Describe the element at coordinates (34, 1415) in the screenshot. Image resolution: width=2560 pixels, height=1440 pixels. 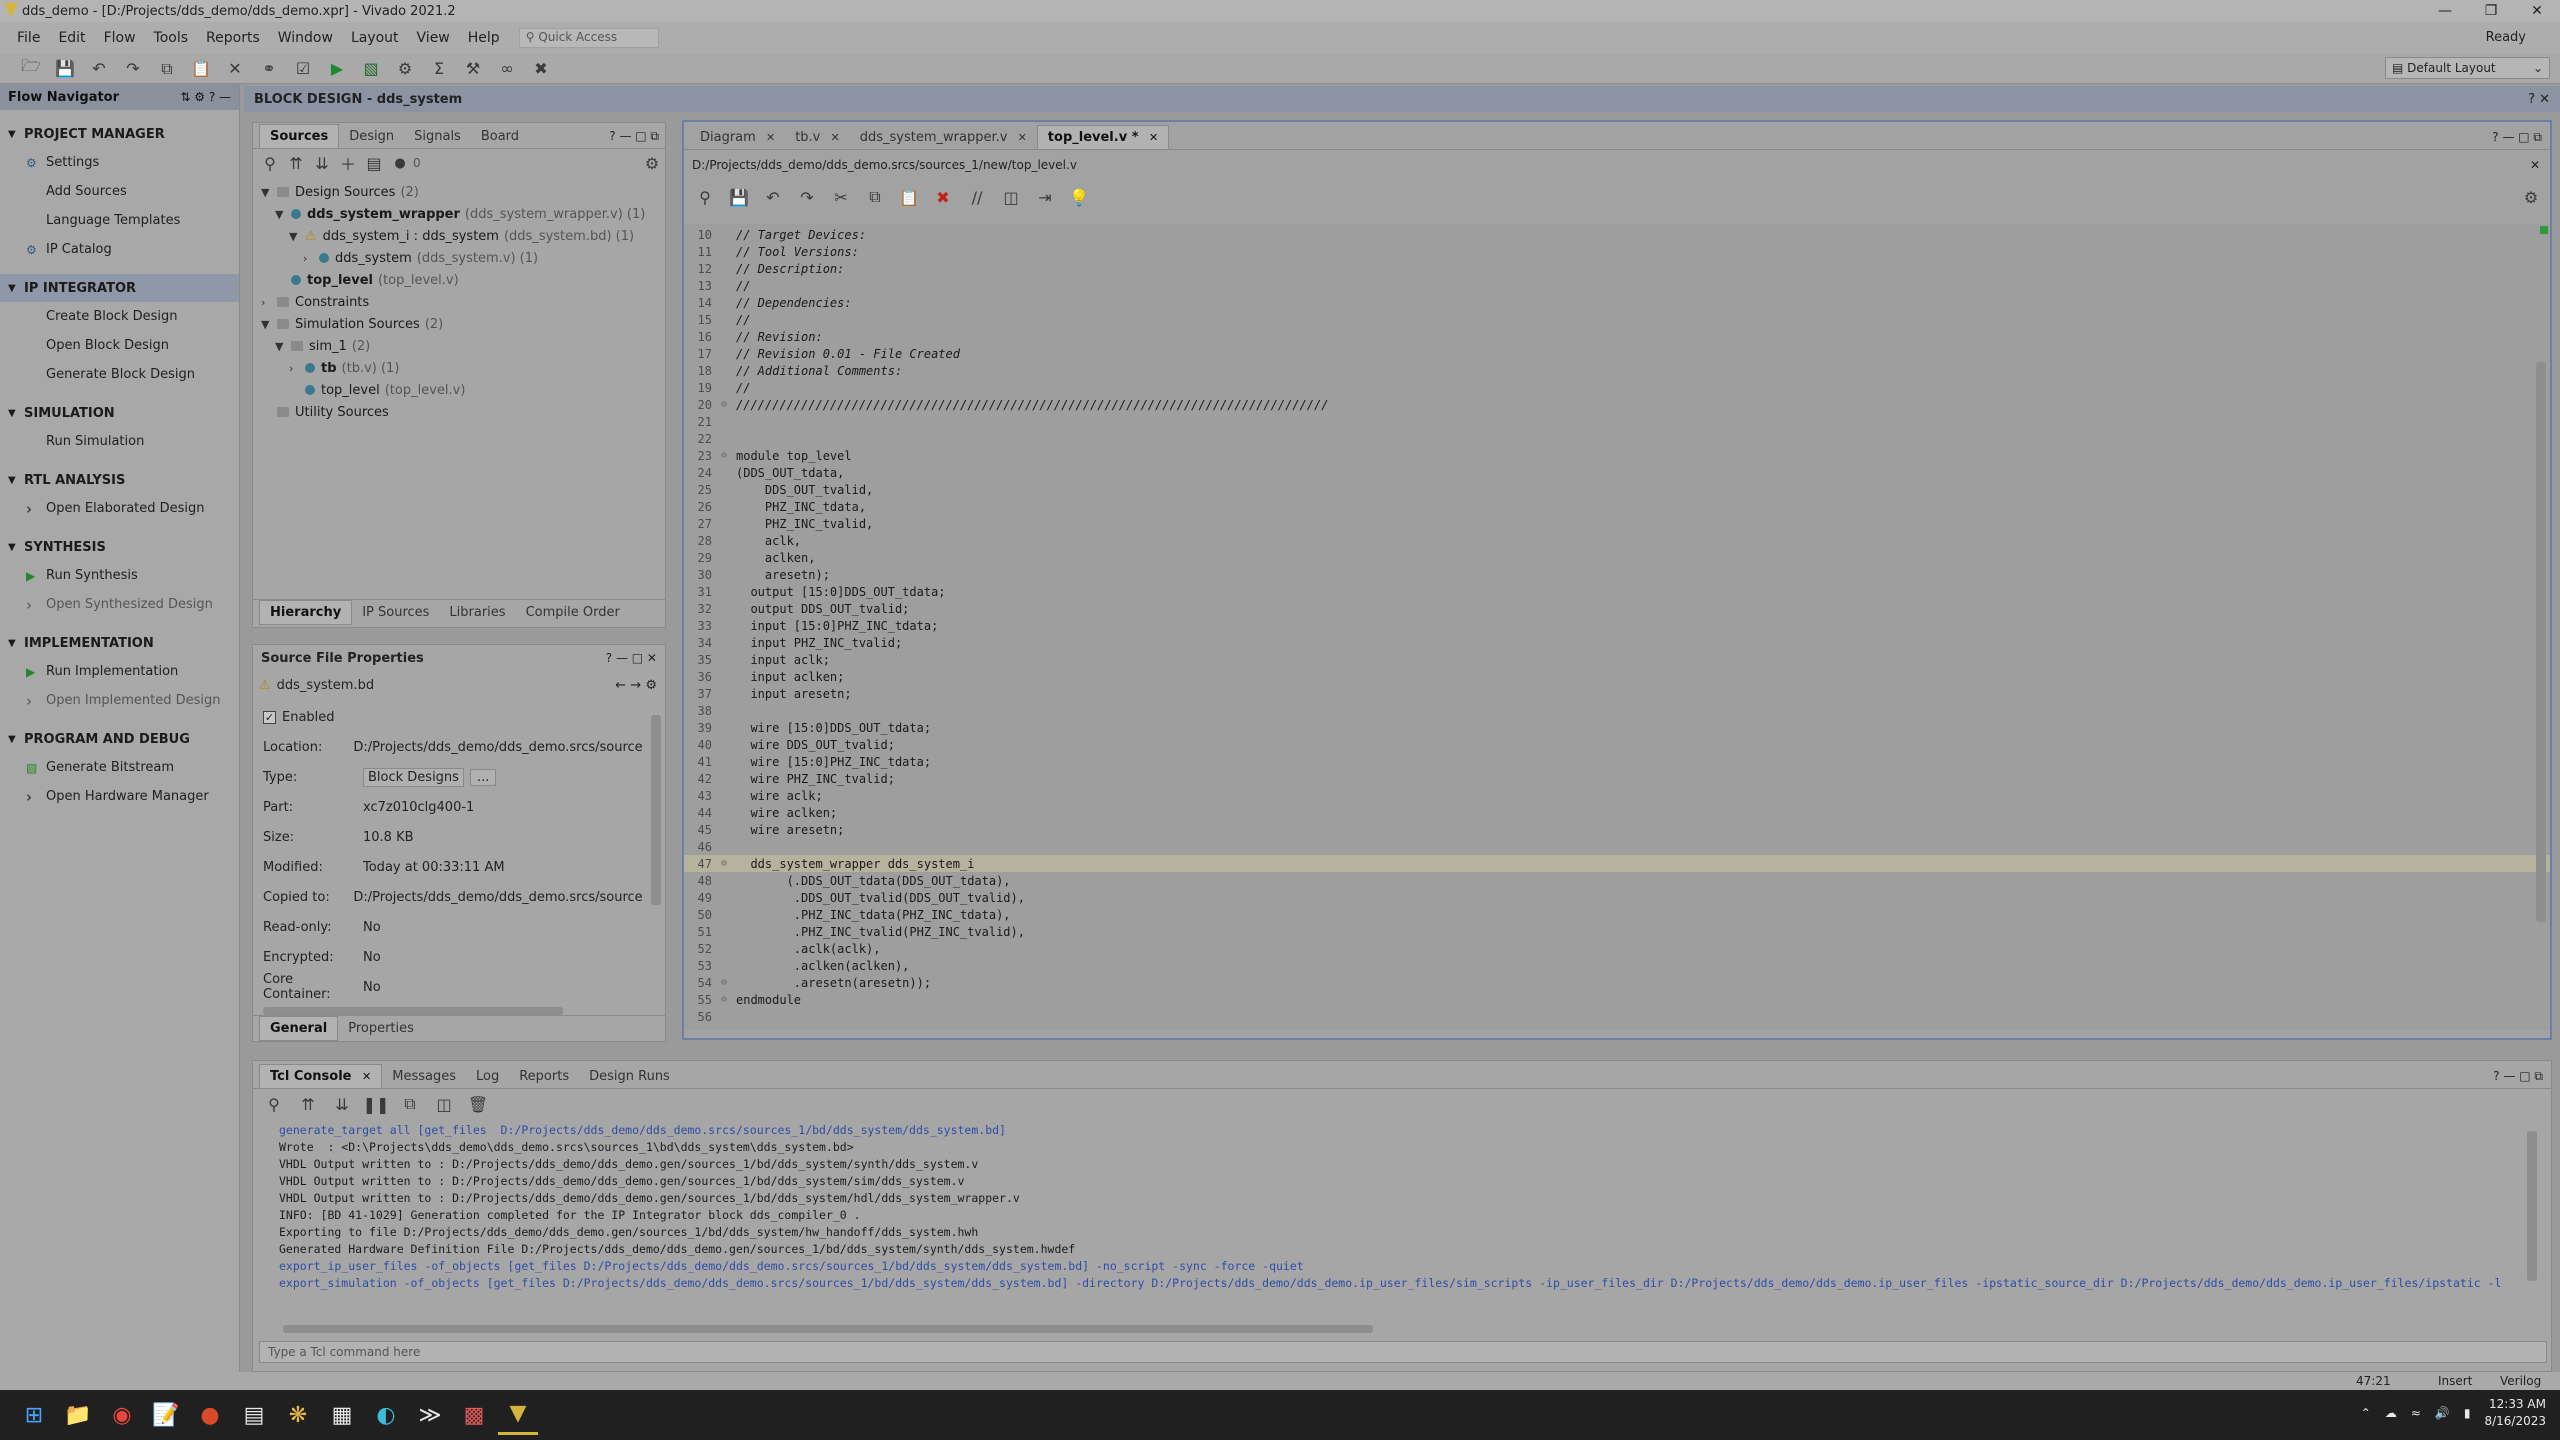
I see `windows-start-icon: ⊞` at that location.